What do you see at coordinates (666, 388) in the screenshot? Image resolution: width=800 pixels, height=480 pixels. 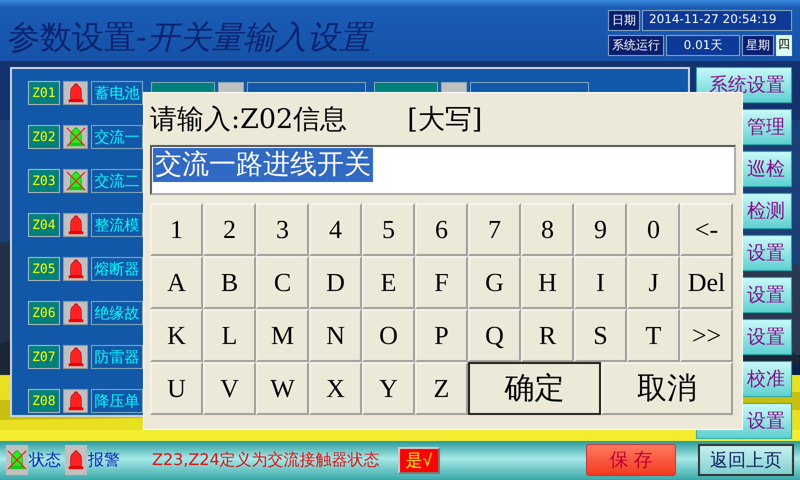 I see `cancel-button: 取消` at bounding box center [666, 388].